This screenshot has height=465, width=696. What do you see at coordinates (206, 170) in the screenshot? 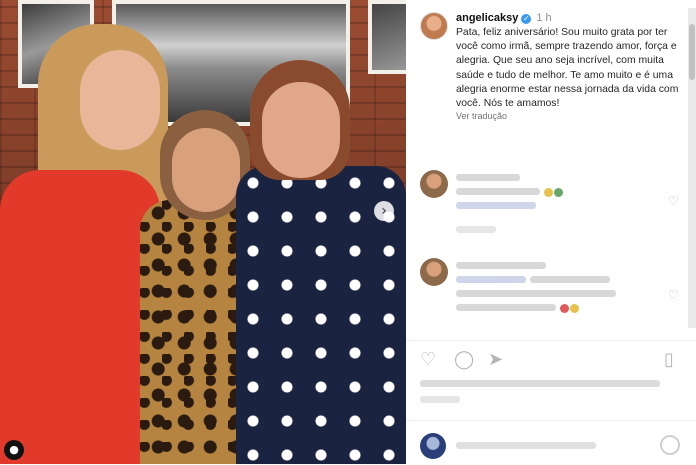
I see `person-center-face` at bounding box center [206, 170].